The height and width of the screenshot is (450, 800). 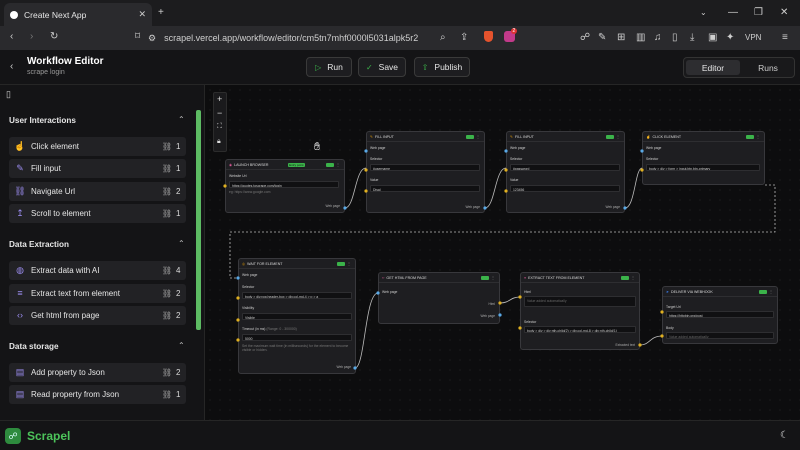 What do you see at coordinates (317, 147) in the screenshot?
I see `hand-cursor-icon: ✋︎` at bounding box center [317, 147].